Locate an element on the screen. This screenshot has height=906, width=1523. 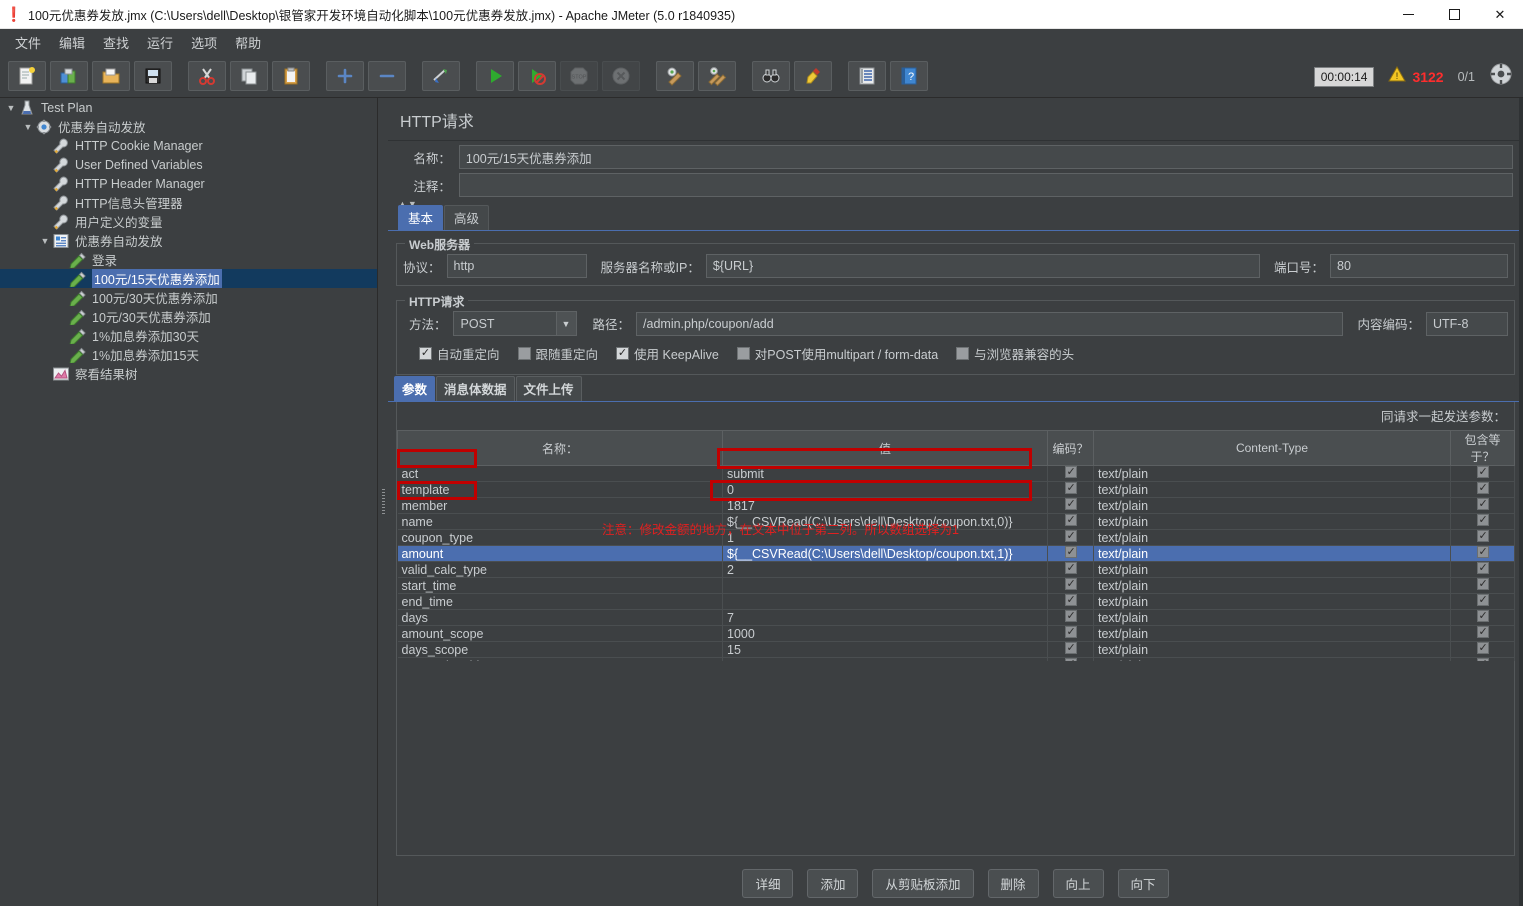
toolbar-save is located at coordinates (153, 76).